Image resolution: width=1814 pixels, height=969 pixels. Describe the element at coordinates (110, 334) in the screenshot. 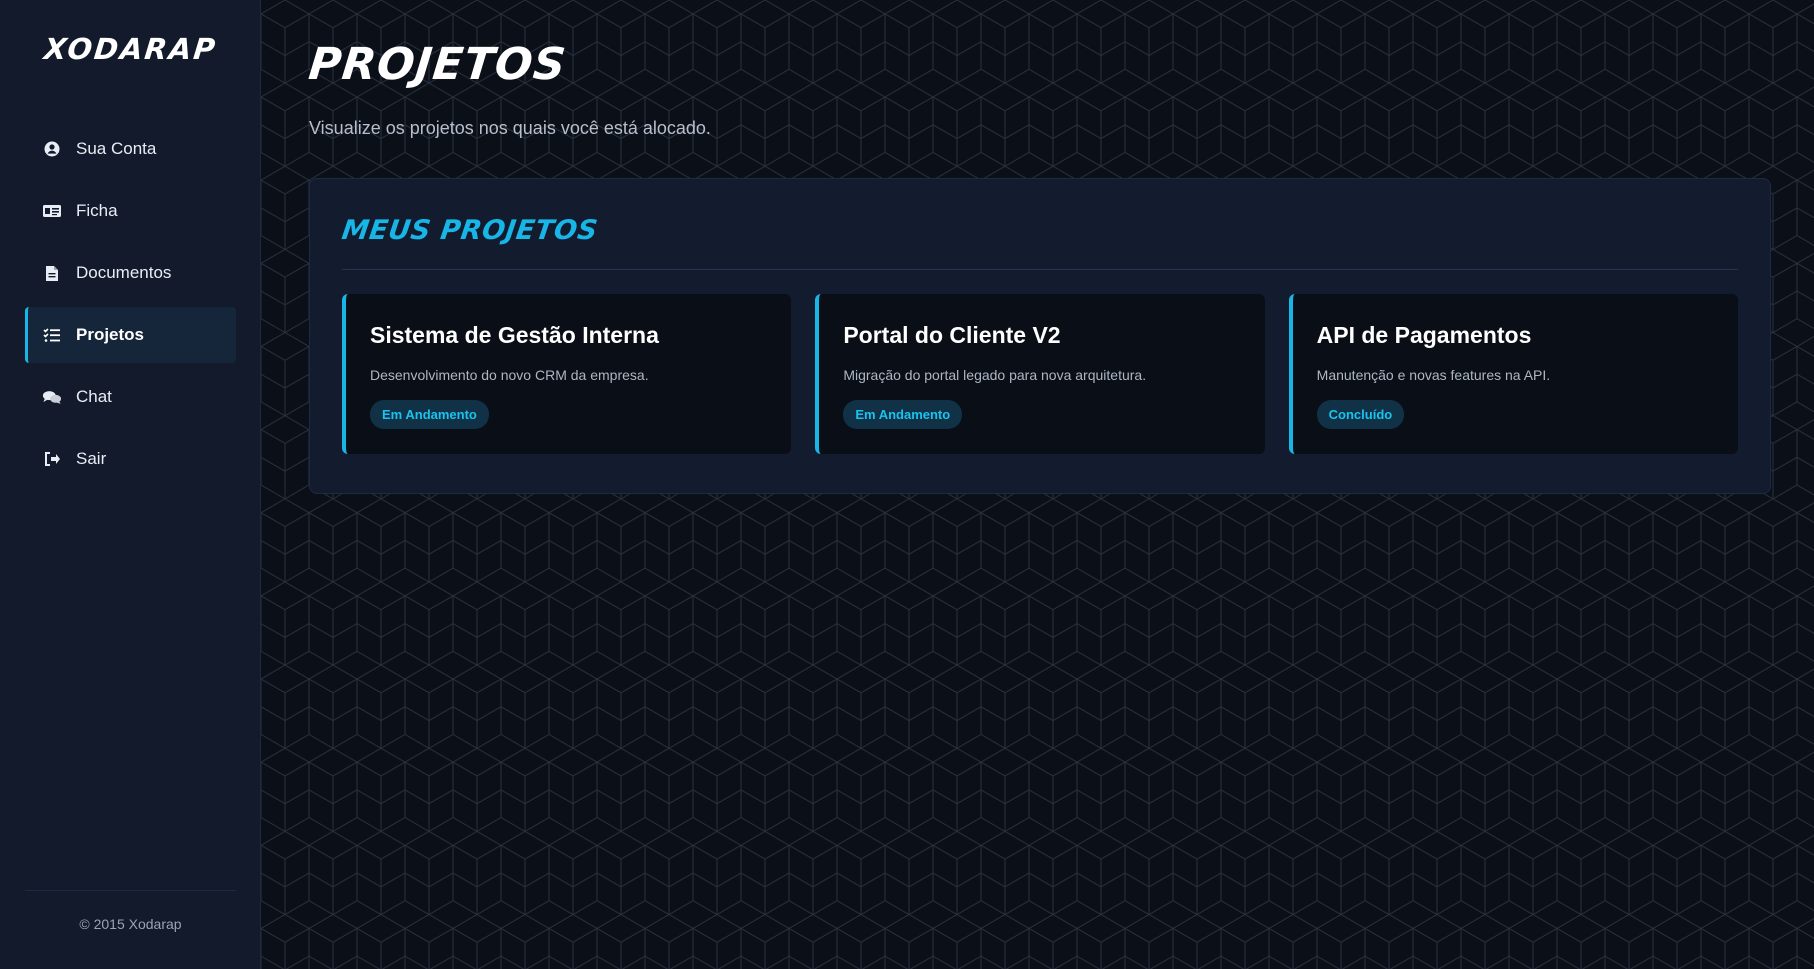

I see `sidebar-item-label: Projetos` at that location.